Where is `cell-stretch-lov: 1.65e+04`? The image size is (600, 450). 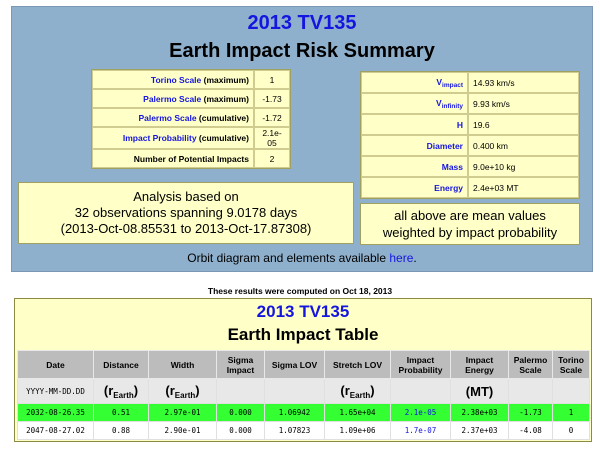
cell-stretch-lov: 1.65e+04 is located at coordinates (357, 412).